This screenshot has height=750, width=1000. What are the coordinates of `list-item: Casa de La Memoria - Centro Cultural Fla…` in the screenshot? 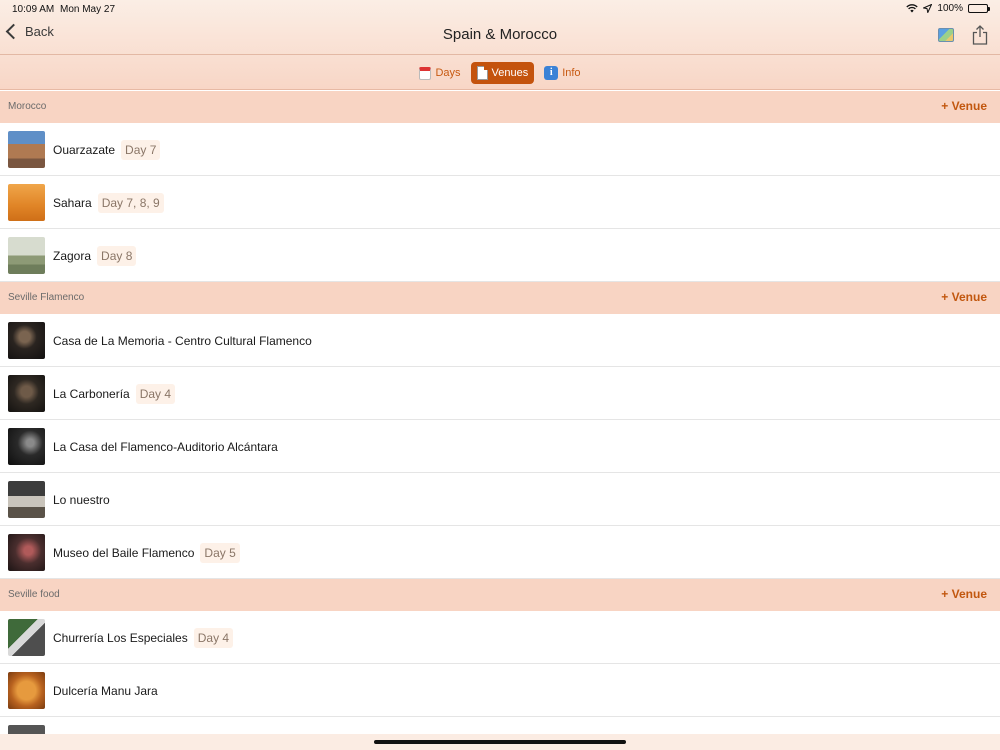 It's located at (500, 340).